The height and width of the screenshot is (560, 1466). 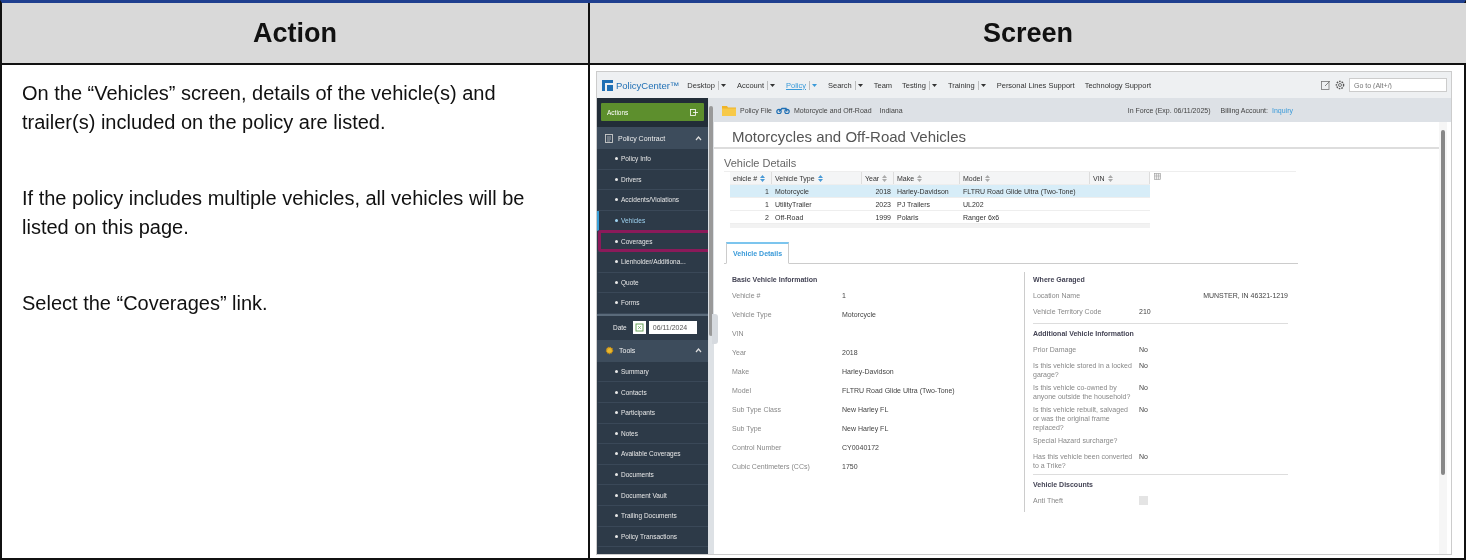 I want to click on motorcycle-icon, so click(x=782, y=110).